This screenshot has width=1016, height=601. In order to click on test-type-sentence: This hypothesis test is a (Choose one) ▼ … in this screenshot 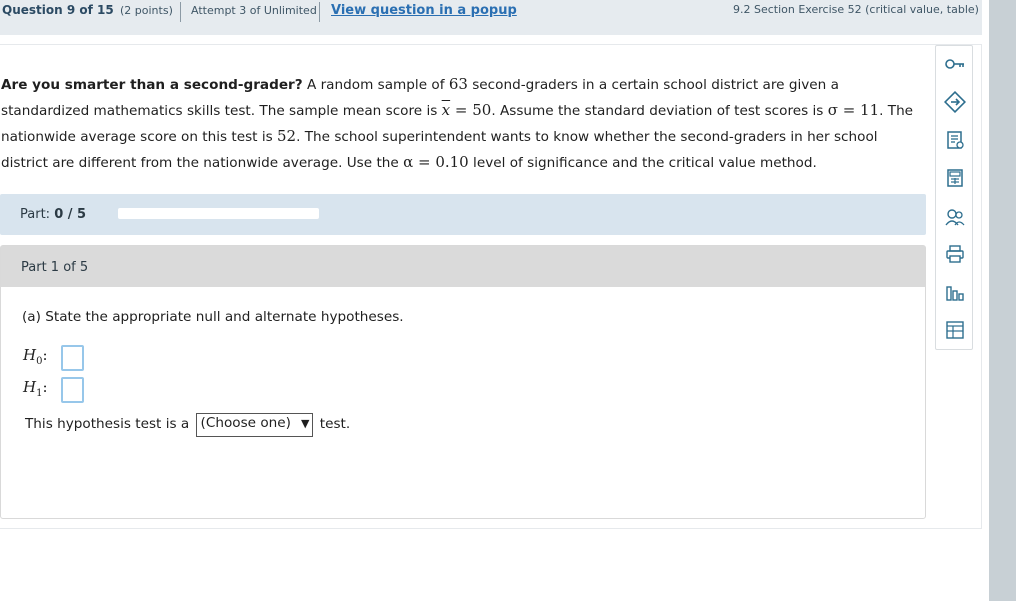, I will do `click(187, 424)`.